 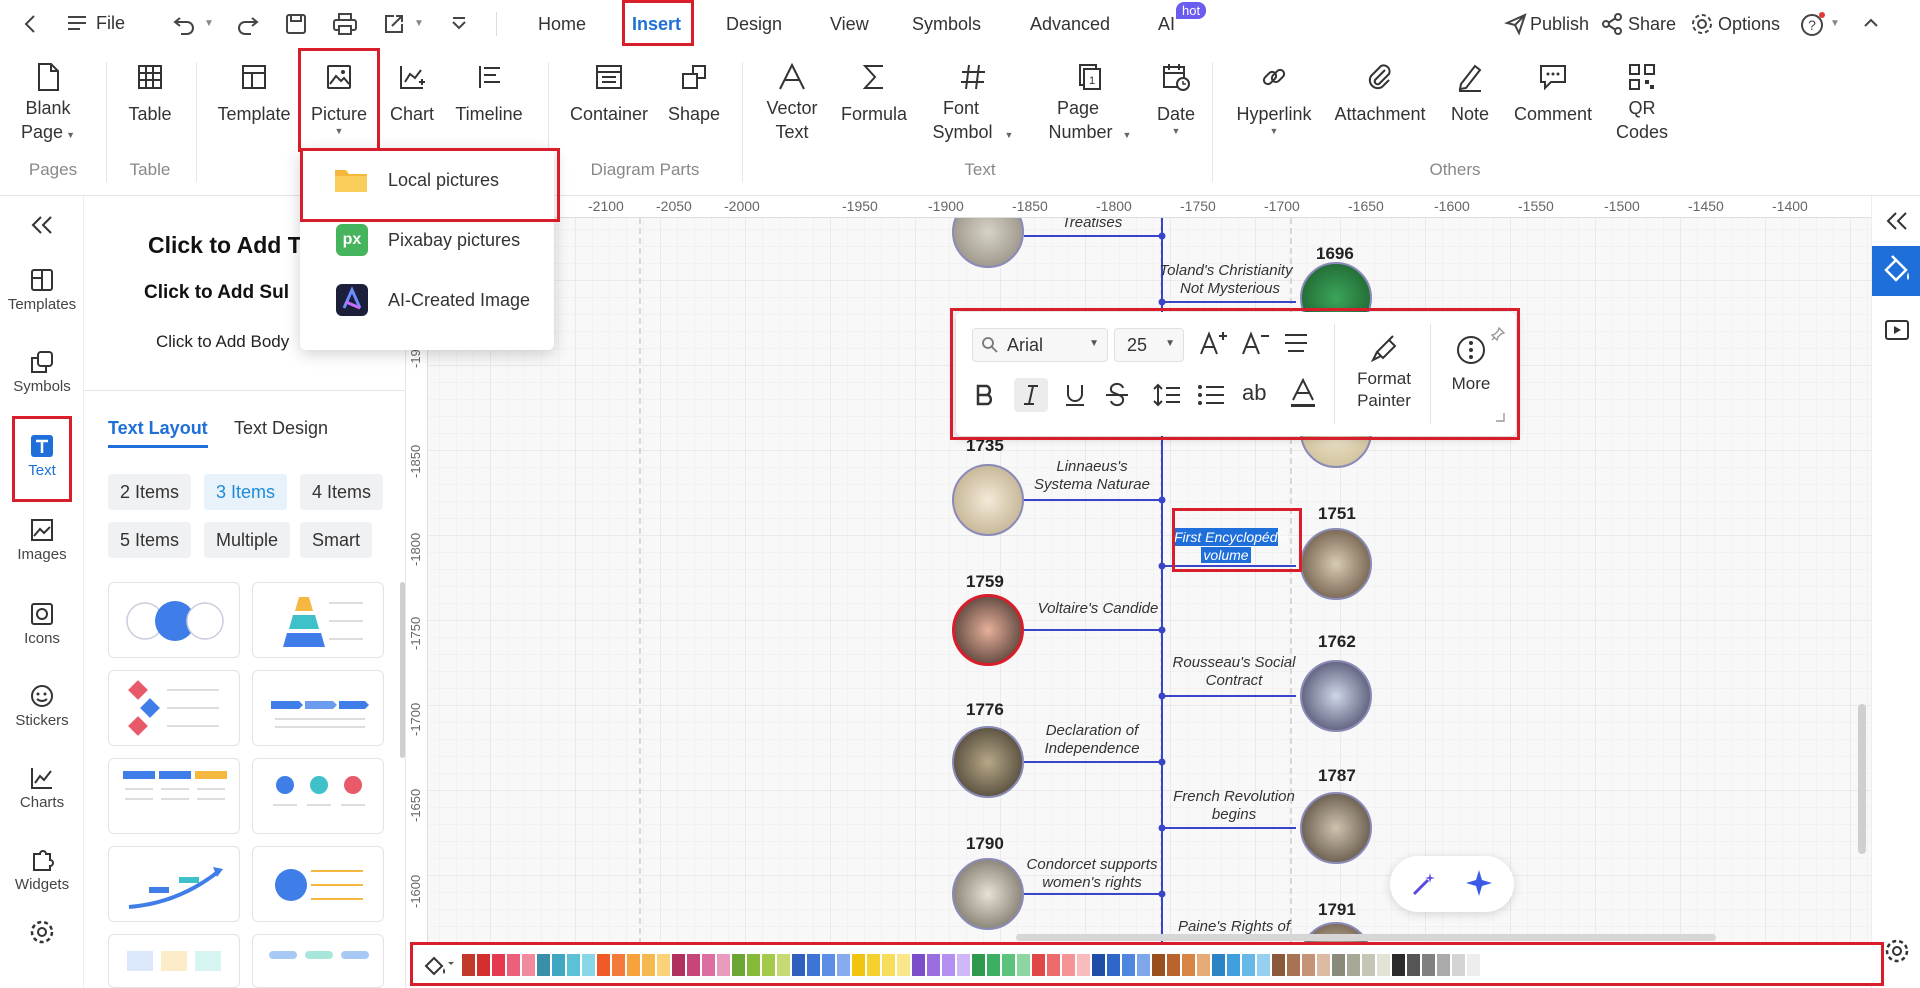 What do you see at coordinates (42, 869) in the screenshot?
I see `nav-widgets: Widgets` at bounding box center [42, 869].